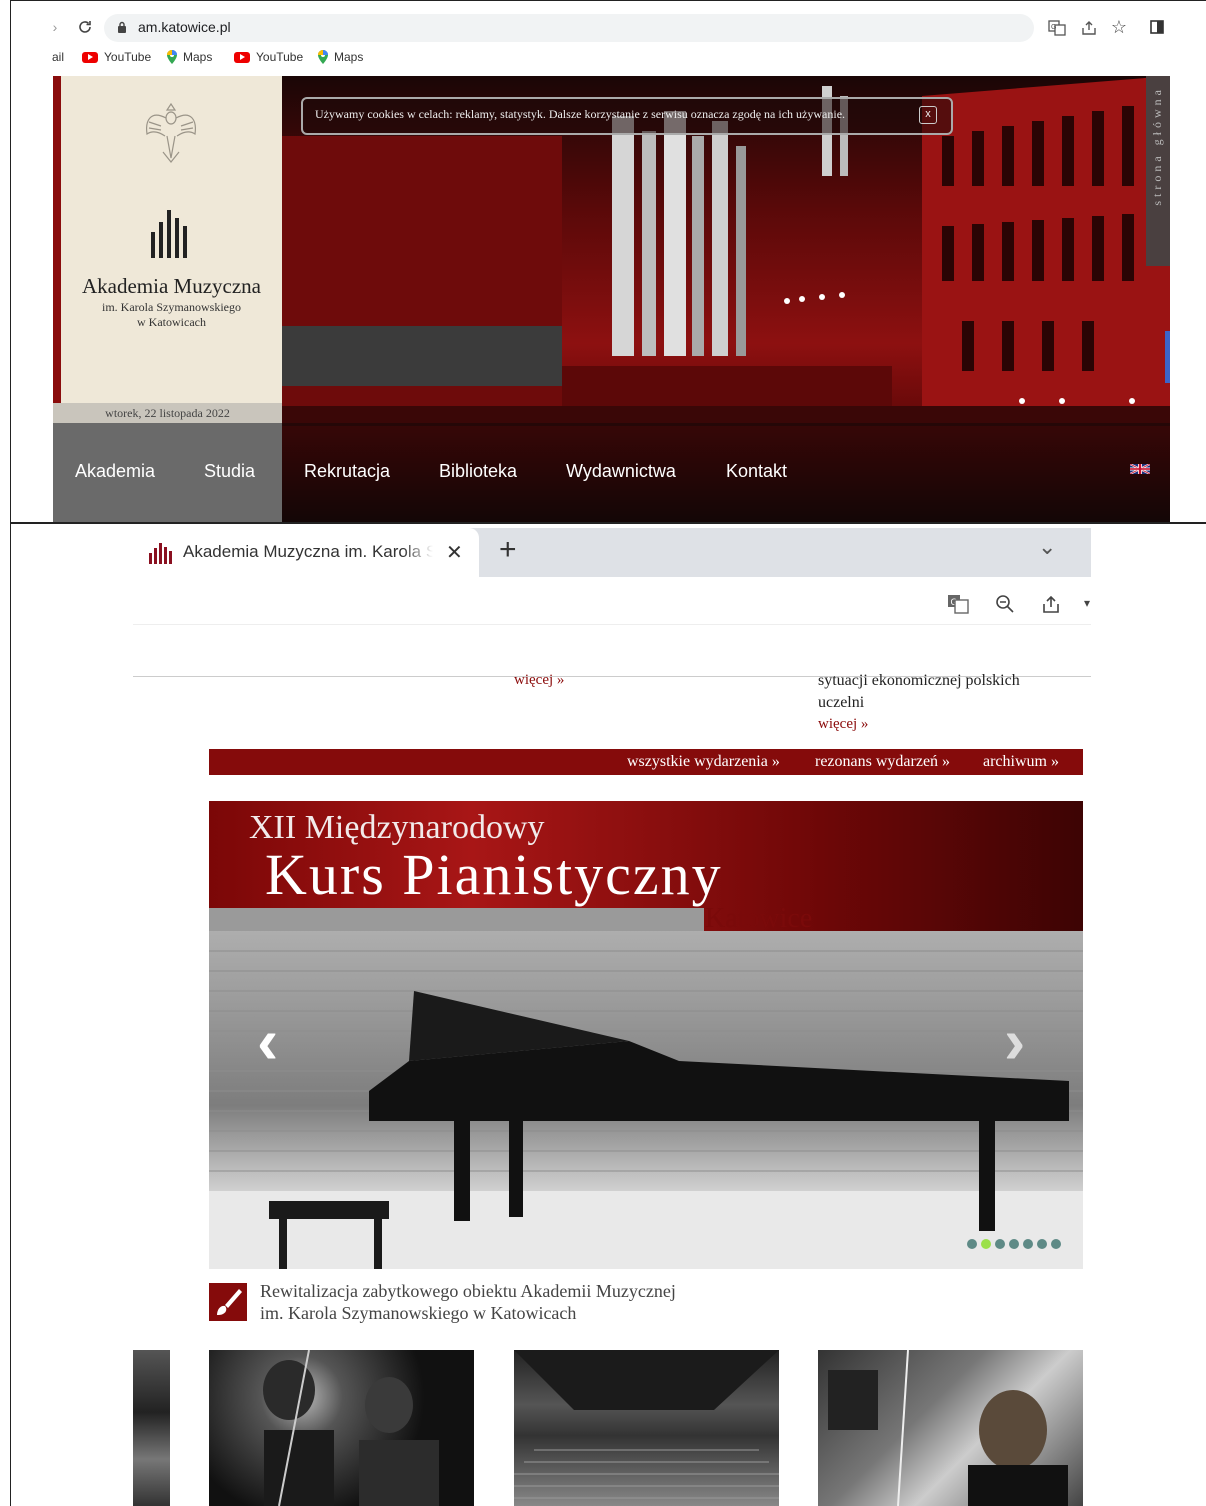 The height and width of the screenshot is (1506, 1206). What do you see at coordinates (418, 1313) in the screenshot?
I see `caption-line-2: im. Karola Szymanowskiego w Katowicach` at bounding box center [418, 1313].